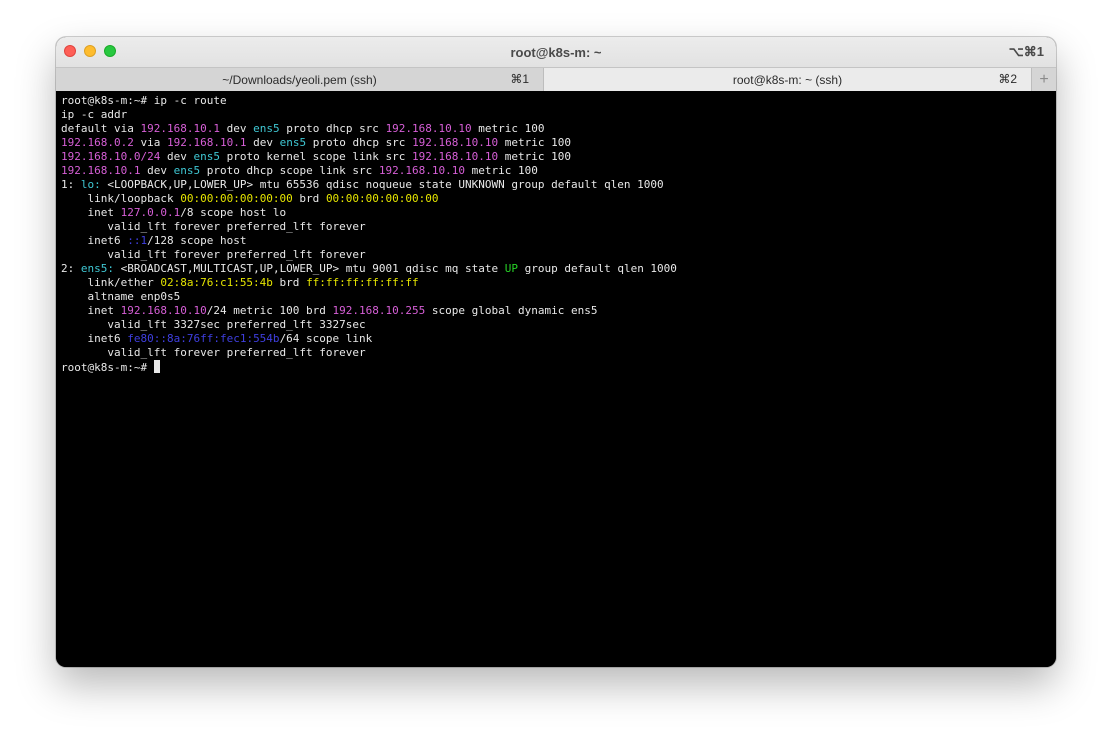 The height and width of the screenshot is (742, 1112). What do you see at coordinates (558, 241) in the screenshot?
I see `terminal-line: inet6 ::1/128 scope host` at bounding box center [558, 241].